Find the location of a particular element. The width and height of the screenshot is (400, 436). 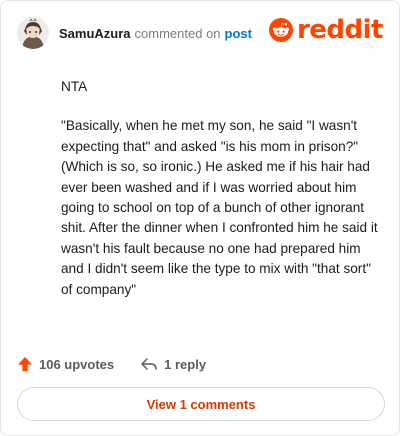

logo-text: reddit is located at coordinates (340, 30).